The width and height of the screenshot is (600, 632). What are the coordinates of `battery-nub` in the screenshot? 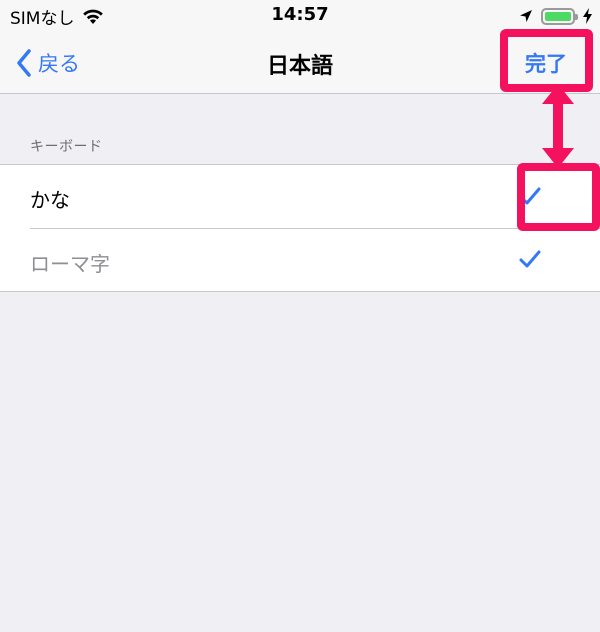 It's located at (576, 16).